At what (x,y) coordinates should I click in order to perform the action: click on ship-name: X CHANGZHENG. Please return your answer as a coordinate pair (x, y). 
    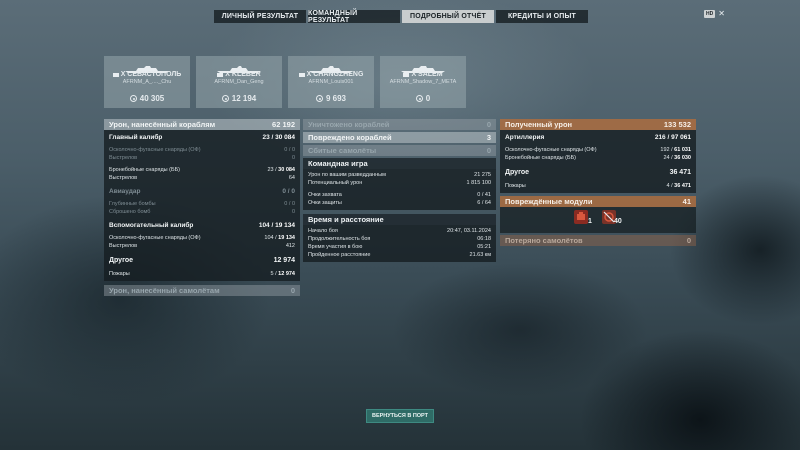
    Looking at the image, I should click on (335, 74).